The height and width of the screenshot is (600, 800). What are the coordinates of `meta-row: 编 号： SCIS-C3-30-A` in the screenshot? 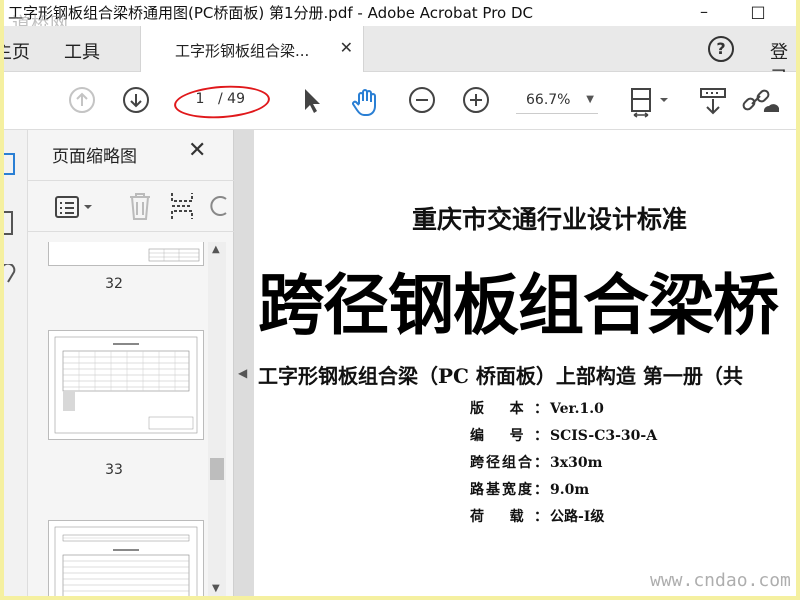 It's located at (563, 435).